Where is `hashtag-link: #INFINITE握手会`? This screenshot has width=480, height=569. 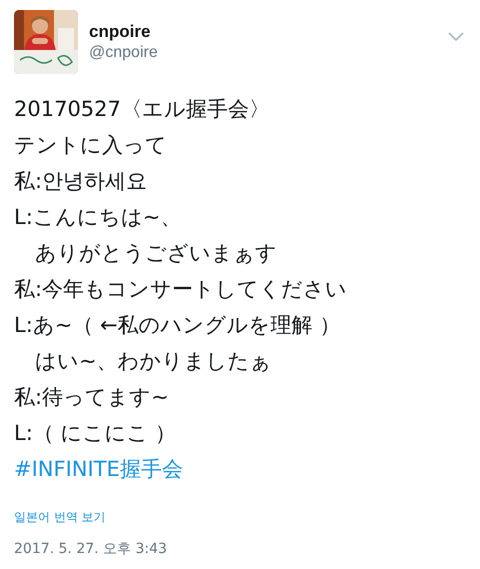 hashtag-link: #INFINITE握手会 is located at coordinates (98, 469).